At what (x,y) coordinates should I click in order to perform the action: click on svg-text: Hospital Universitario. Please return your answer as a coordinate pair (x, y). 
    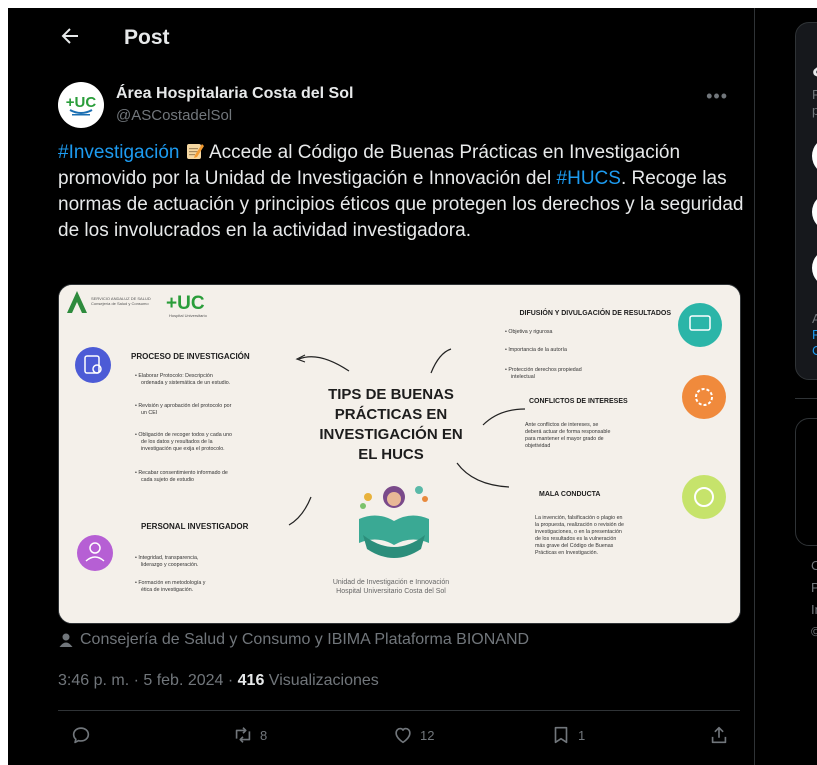
    Looking at the image, I should click on (188, 315).